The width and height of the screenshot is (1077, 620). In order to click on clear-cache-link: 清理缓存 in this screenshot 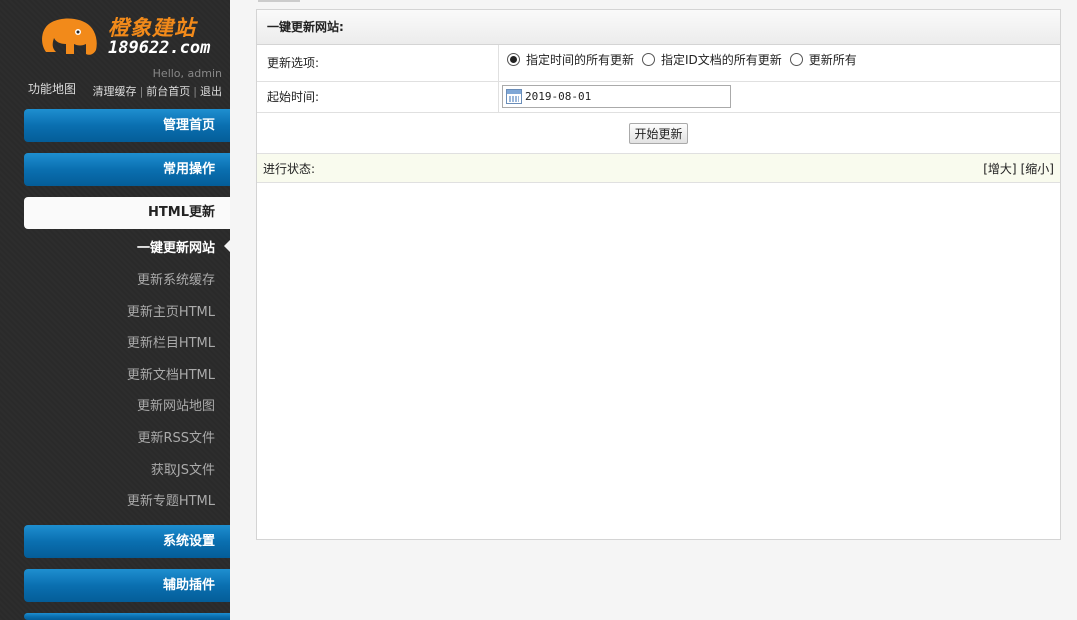, I will do `click(115, 91)`.